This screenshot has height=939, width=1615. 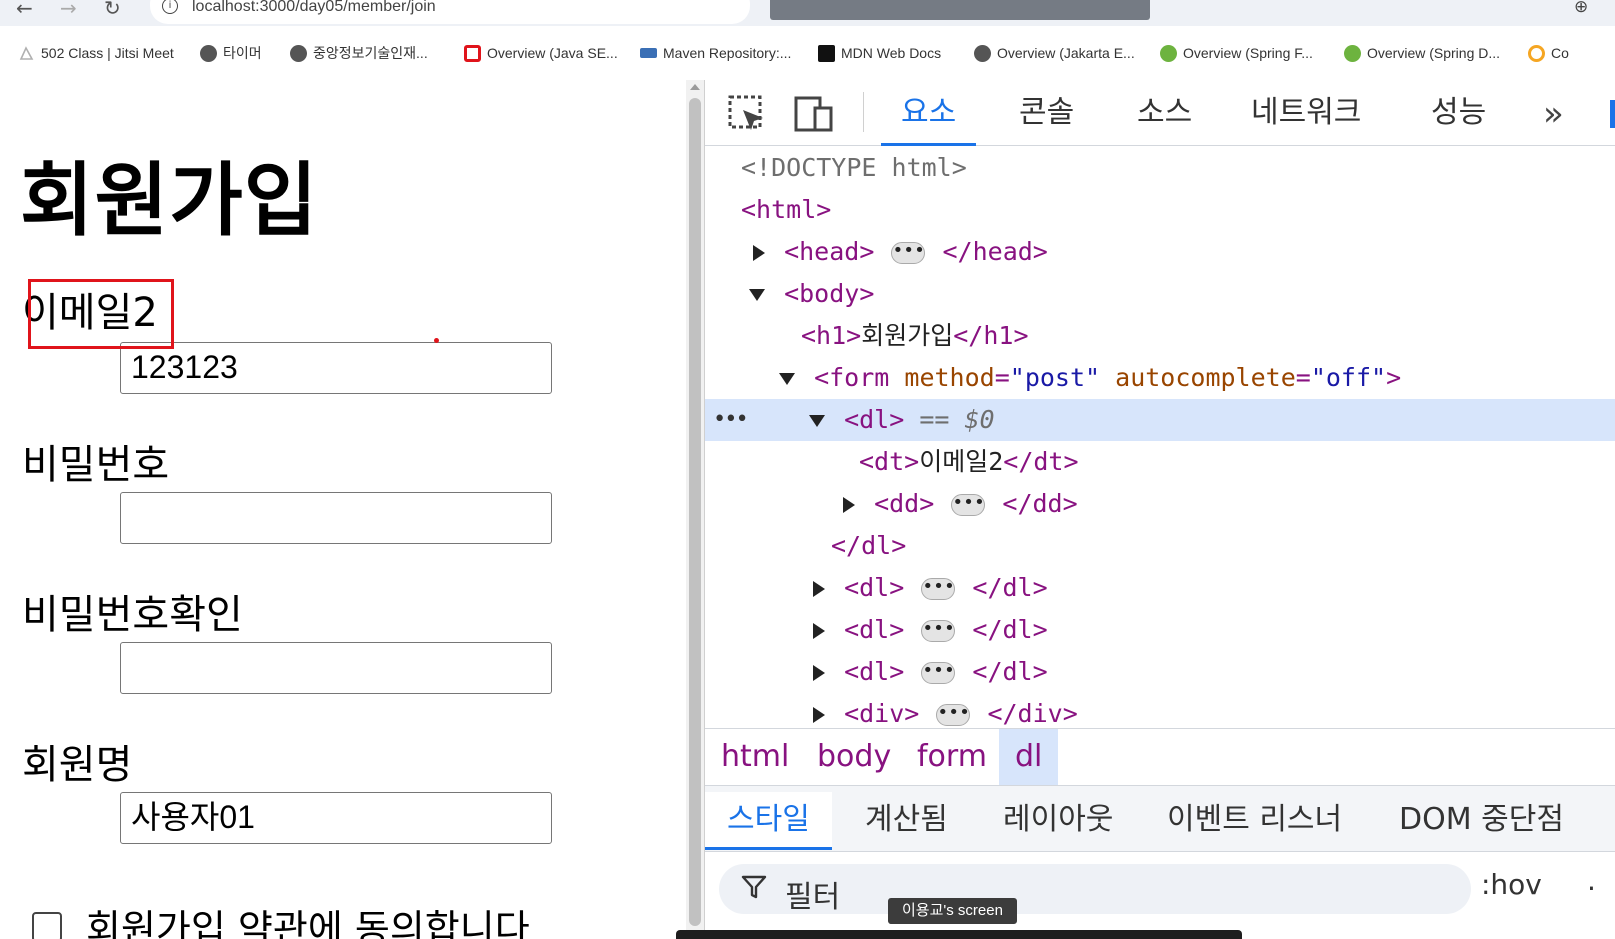 I want to click on selected-node-marker: == $0, so click(x=957, y=419).